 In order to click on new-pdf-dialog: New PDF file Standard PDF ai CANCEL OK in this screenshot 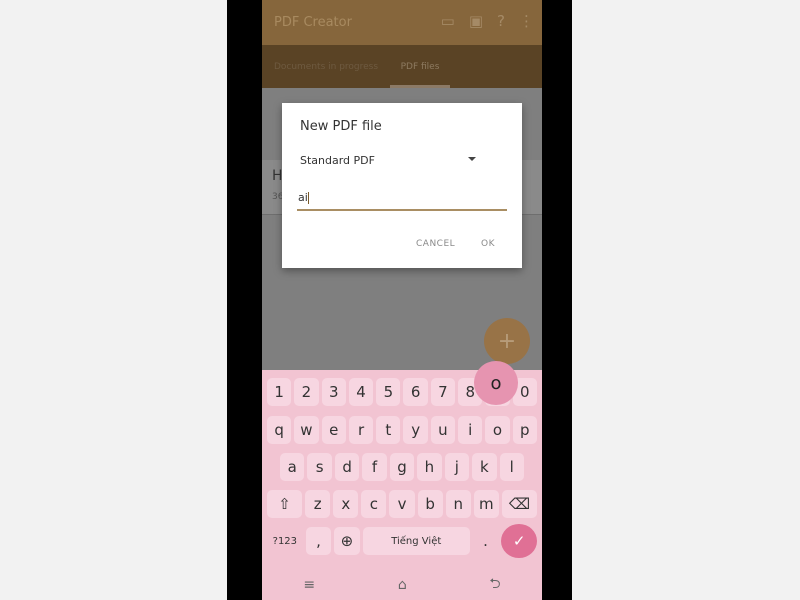, I will do `click(402, 185)`.